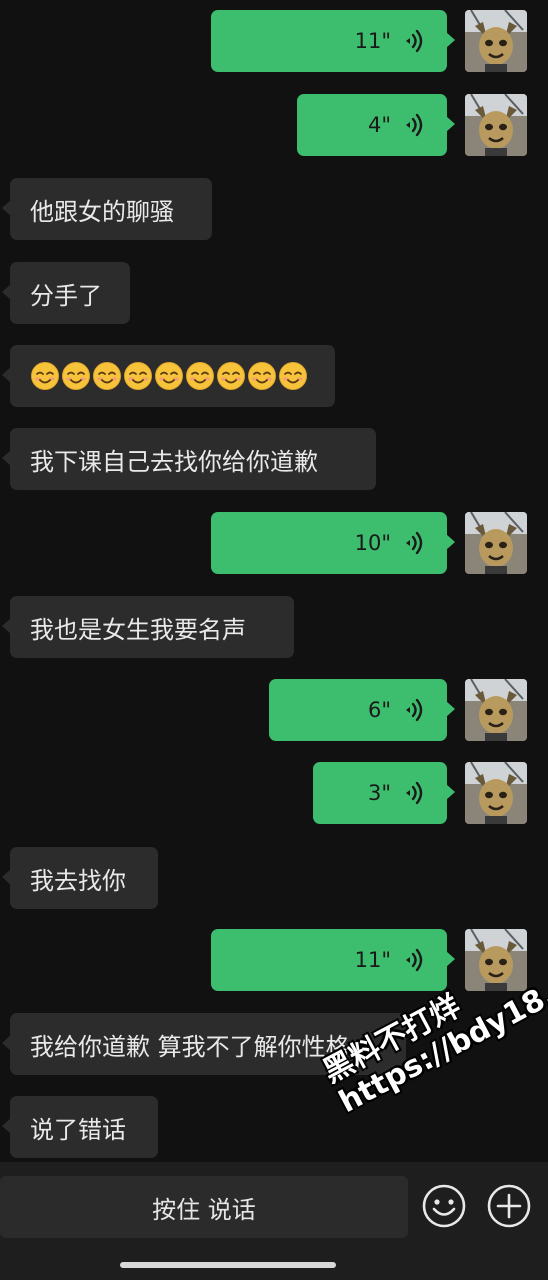  I want to click on plus-icon, so click(509, 1206).